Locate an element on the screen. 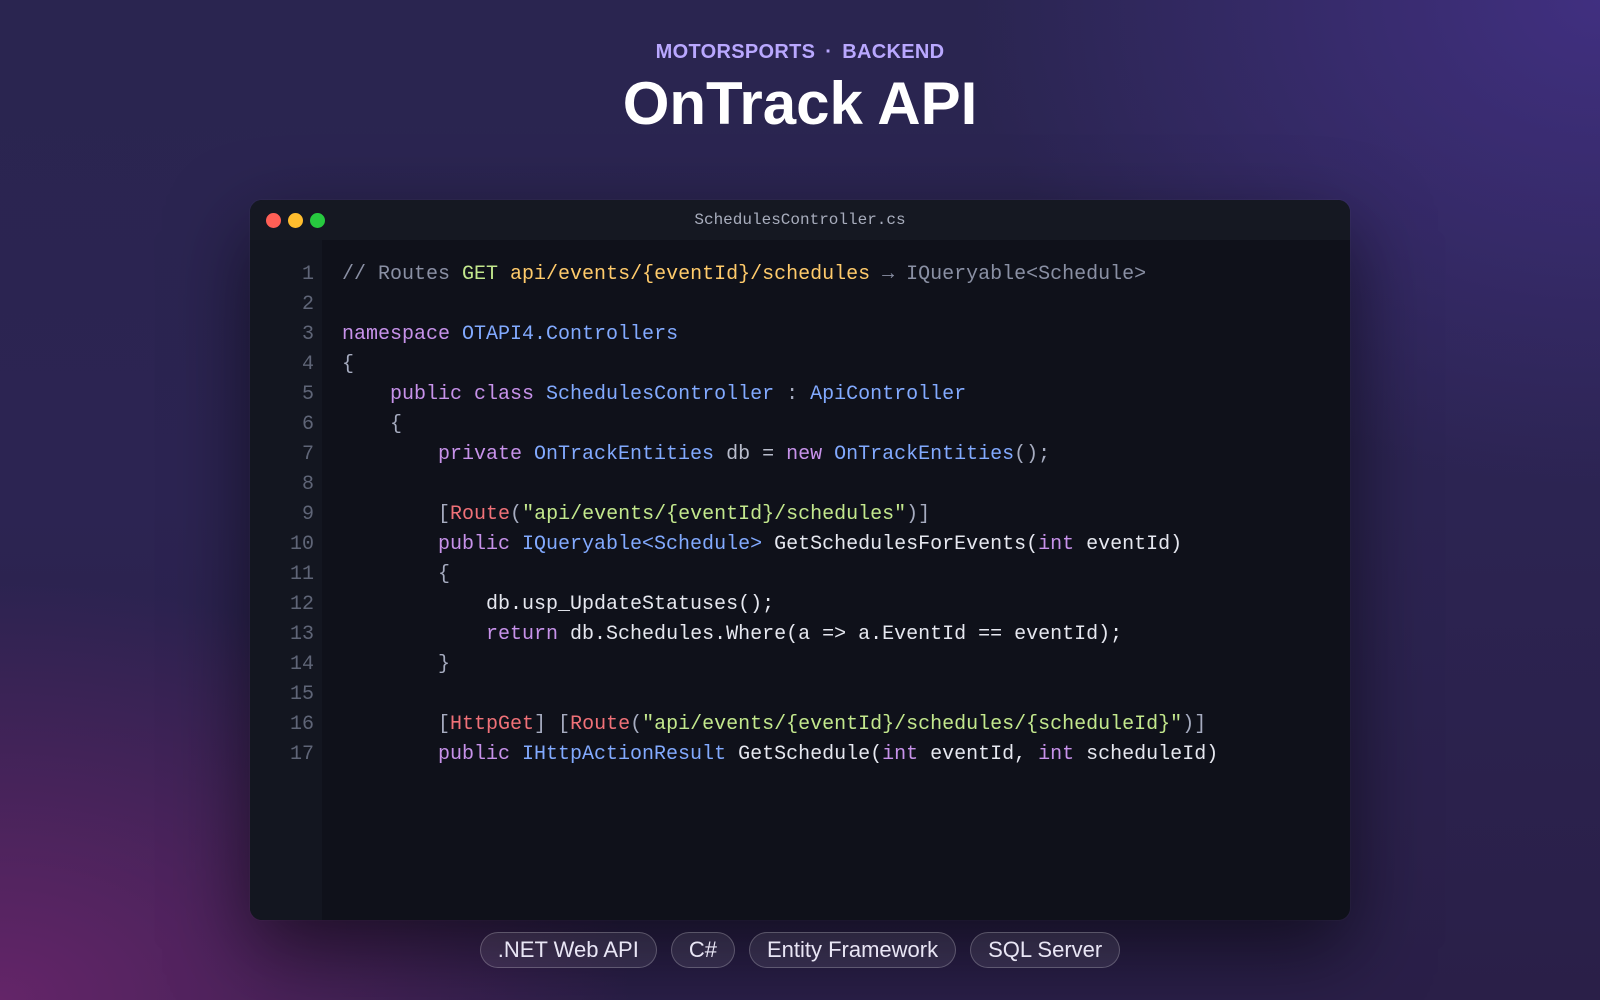  kicker-subcategory: BACKEND is located at coordinates (893, 52).